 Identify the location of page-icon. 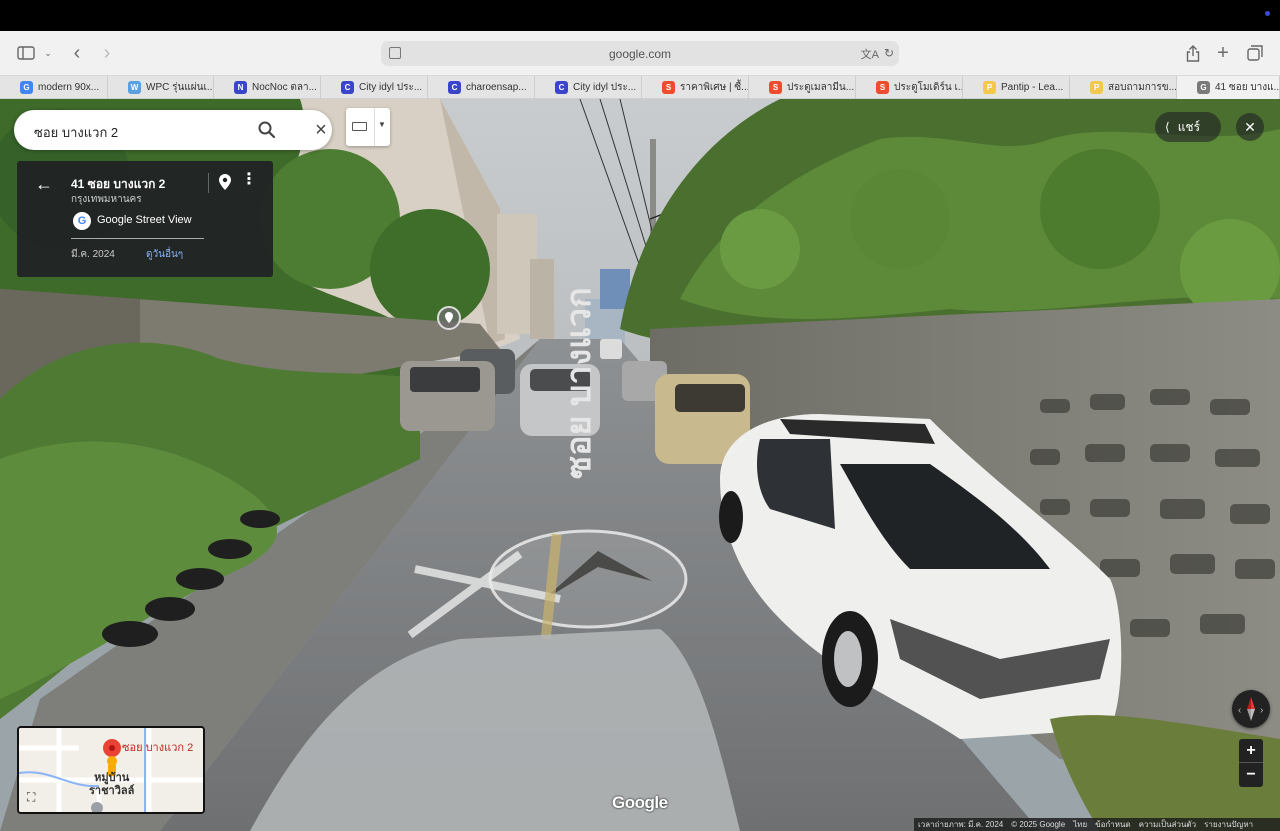
(395, 53).